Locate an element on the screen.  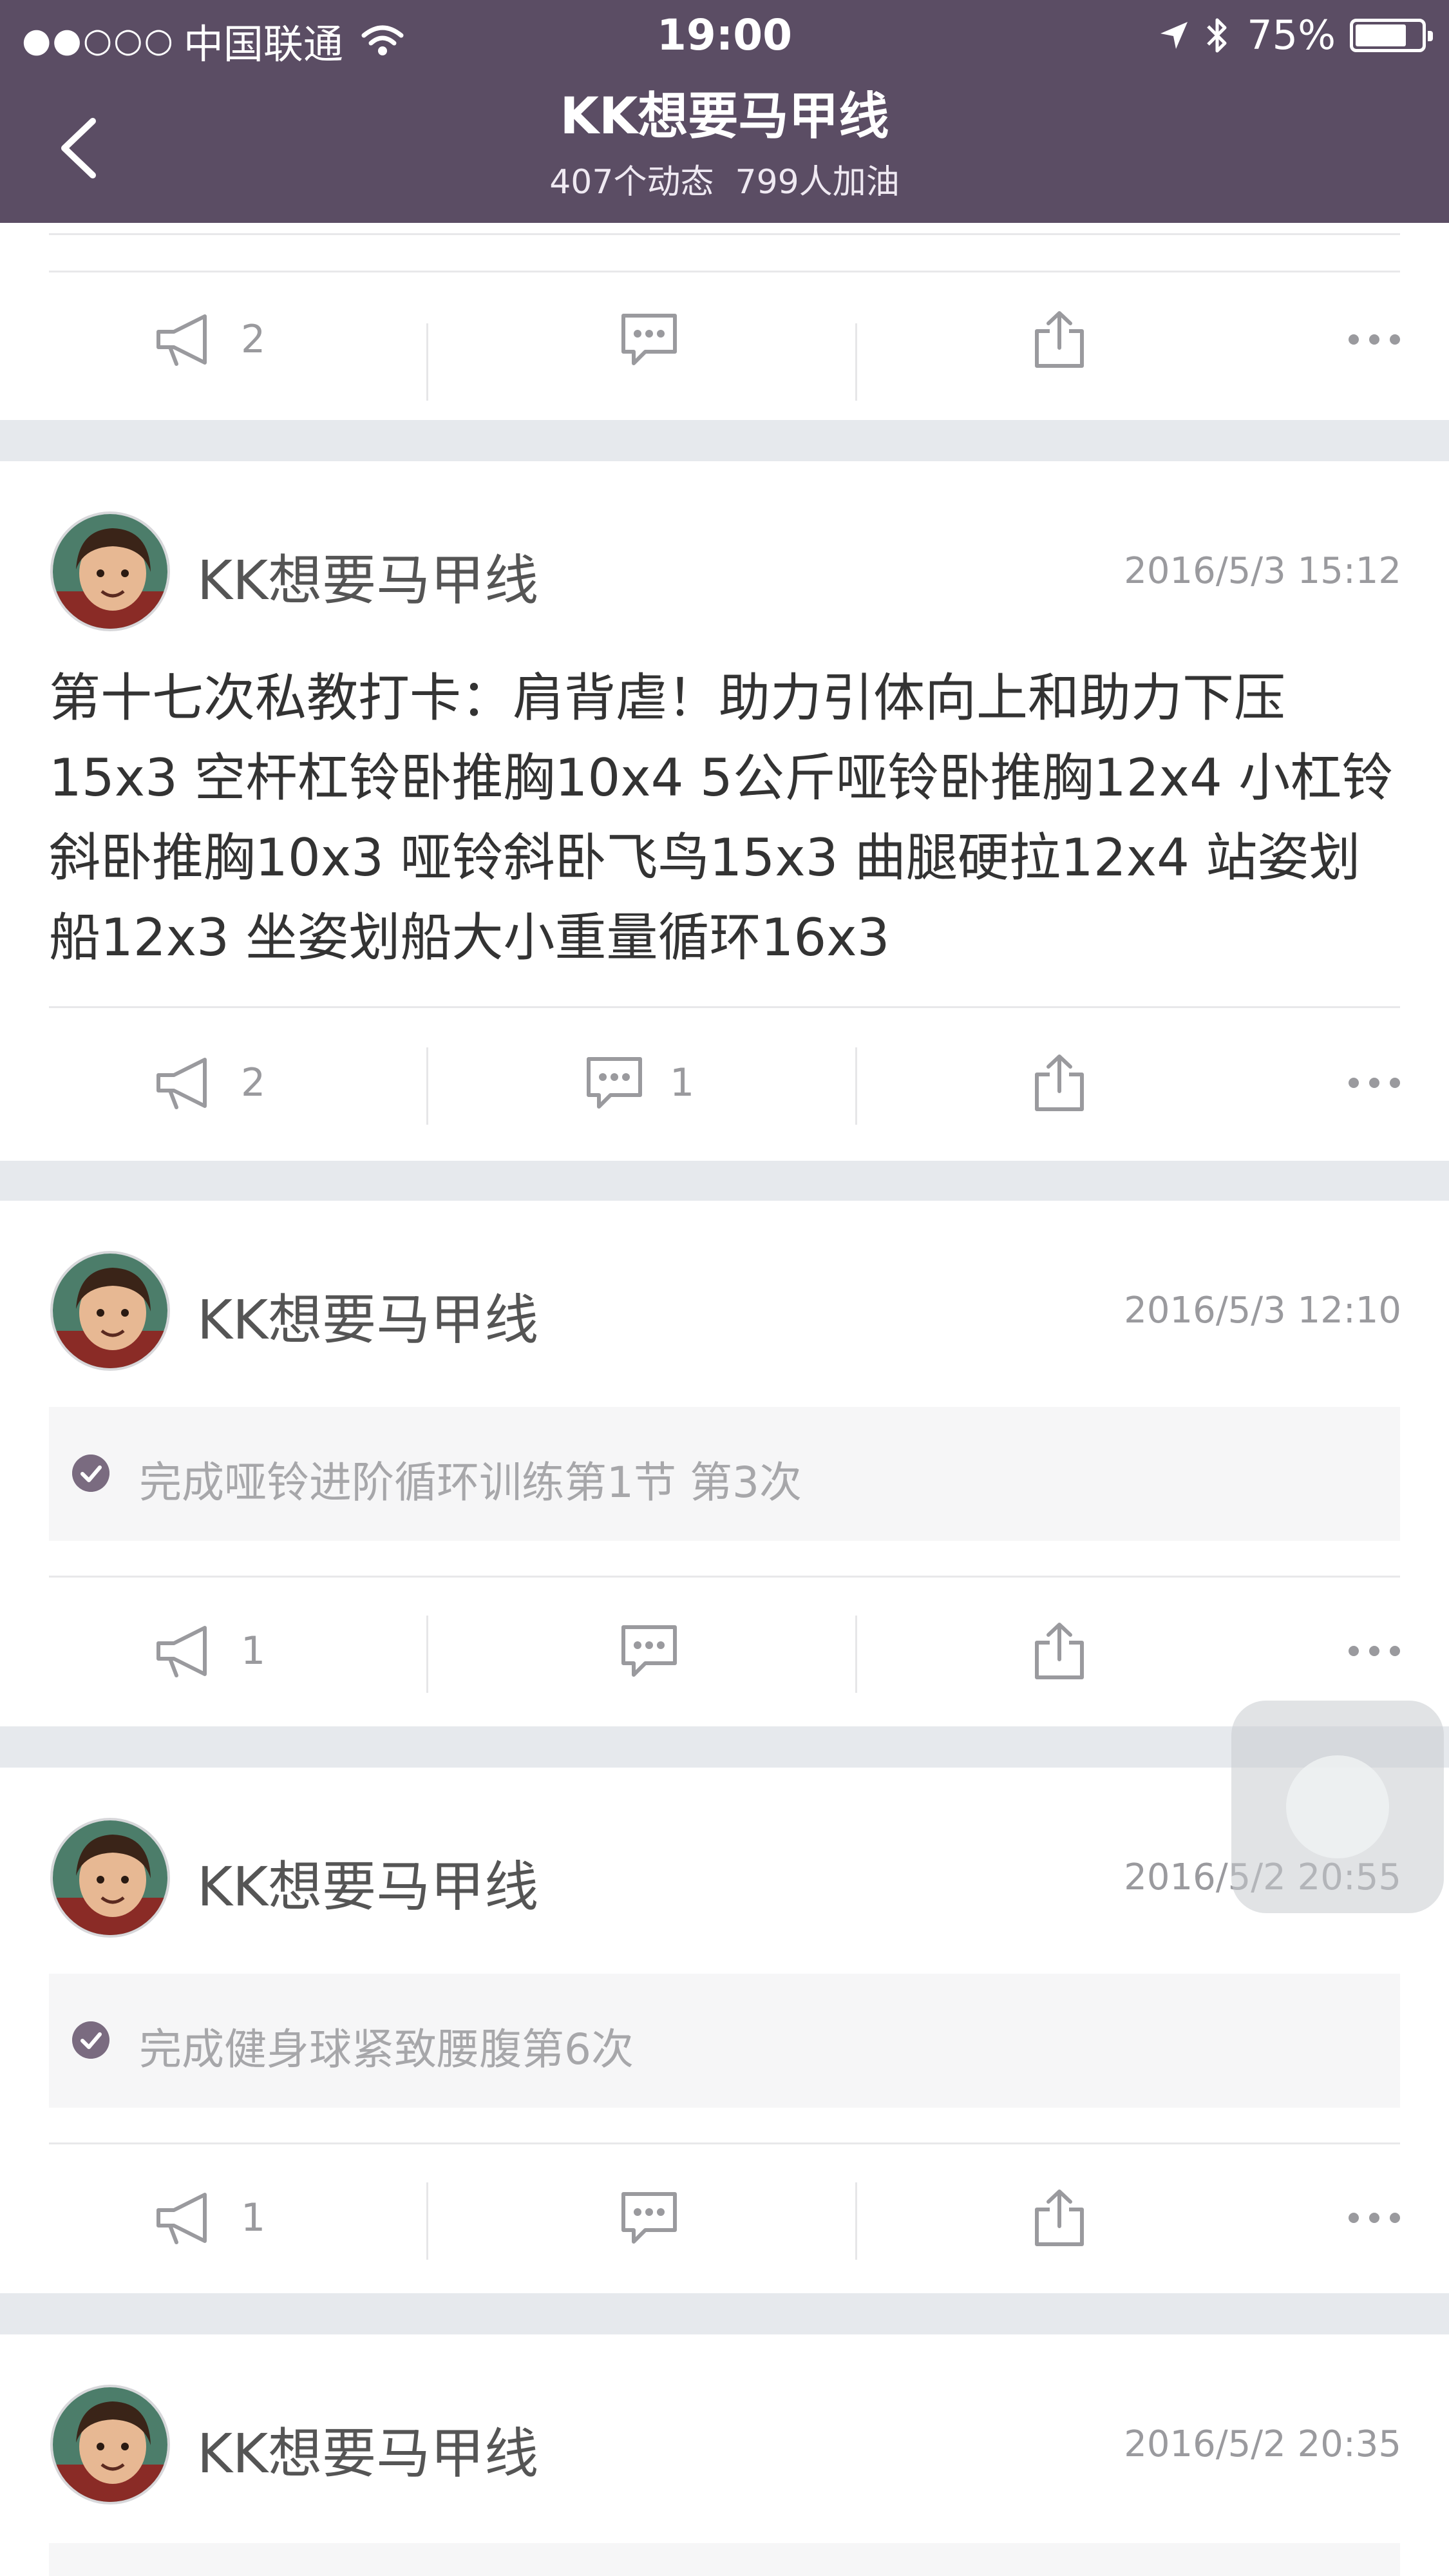
location-arrow-icon is located at coordinates (1174, 35).